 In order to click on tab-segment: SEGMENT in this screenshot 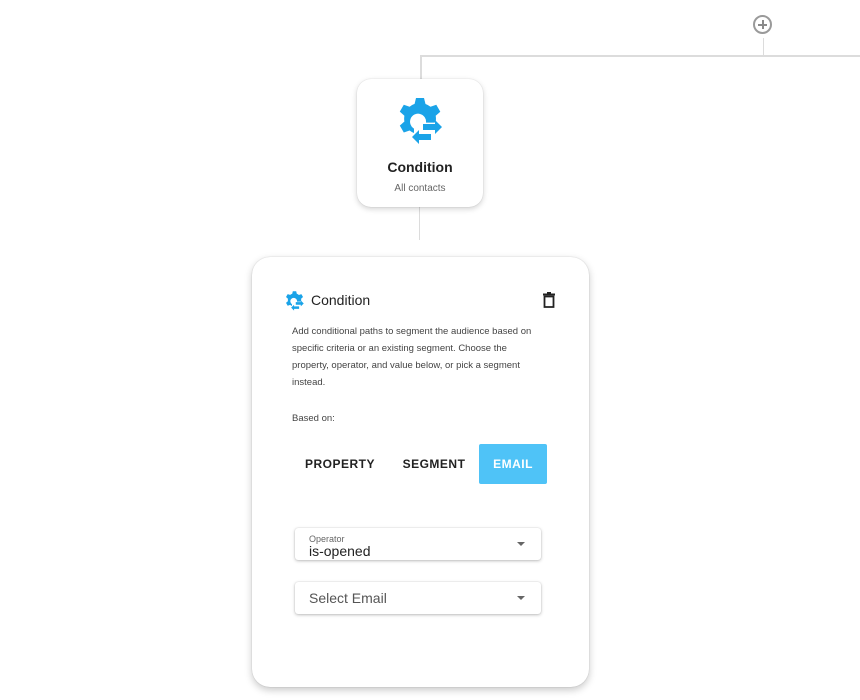, I will do `click(434, 464)`.